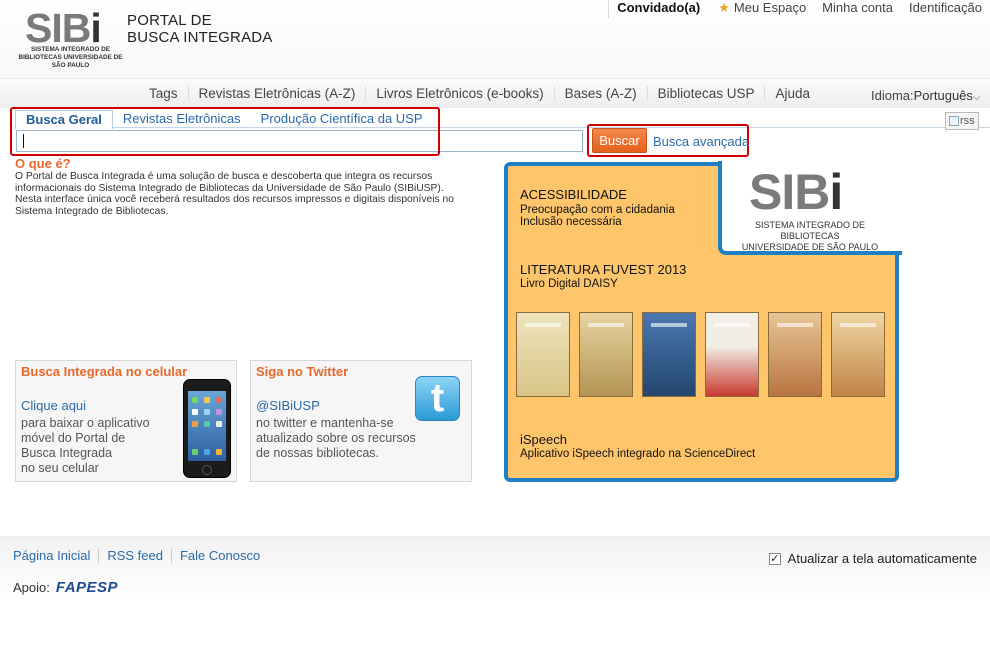  Describe the element at coordinates (707, 93) in the screenshot. I see `nav-item-libraries: Bibliotecas USP` at that location.